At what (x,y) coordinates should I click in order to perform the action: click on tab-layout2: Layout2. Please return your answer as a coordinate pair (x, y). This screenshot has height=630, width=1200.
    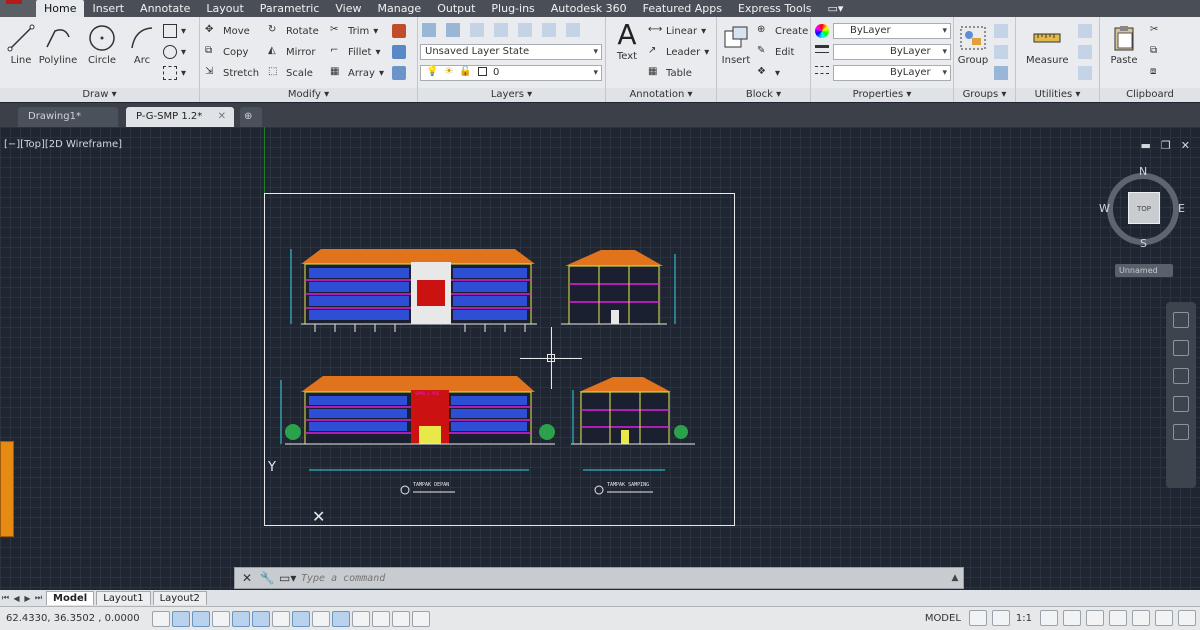
    Looking at the image, I should click on (179, 598).